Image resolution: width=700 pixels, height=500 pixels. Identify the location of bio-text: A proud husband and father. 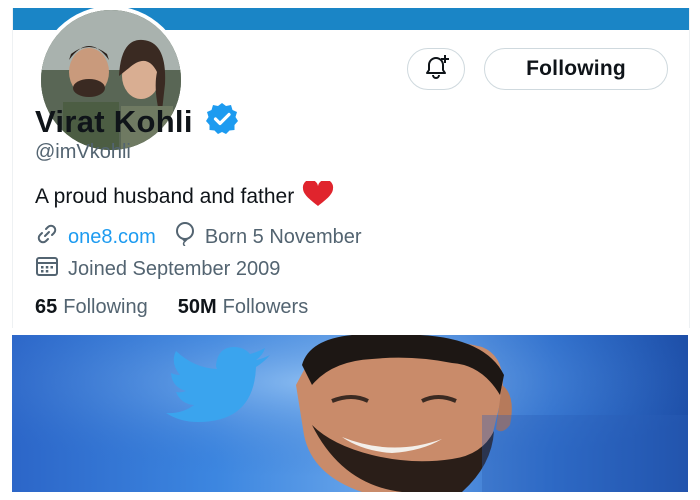
(165, 196).